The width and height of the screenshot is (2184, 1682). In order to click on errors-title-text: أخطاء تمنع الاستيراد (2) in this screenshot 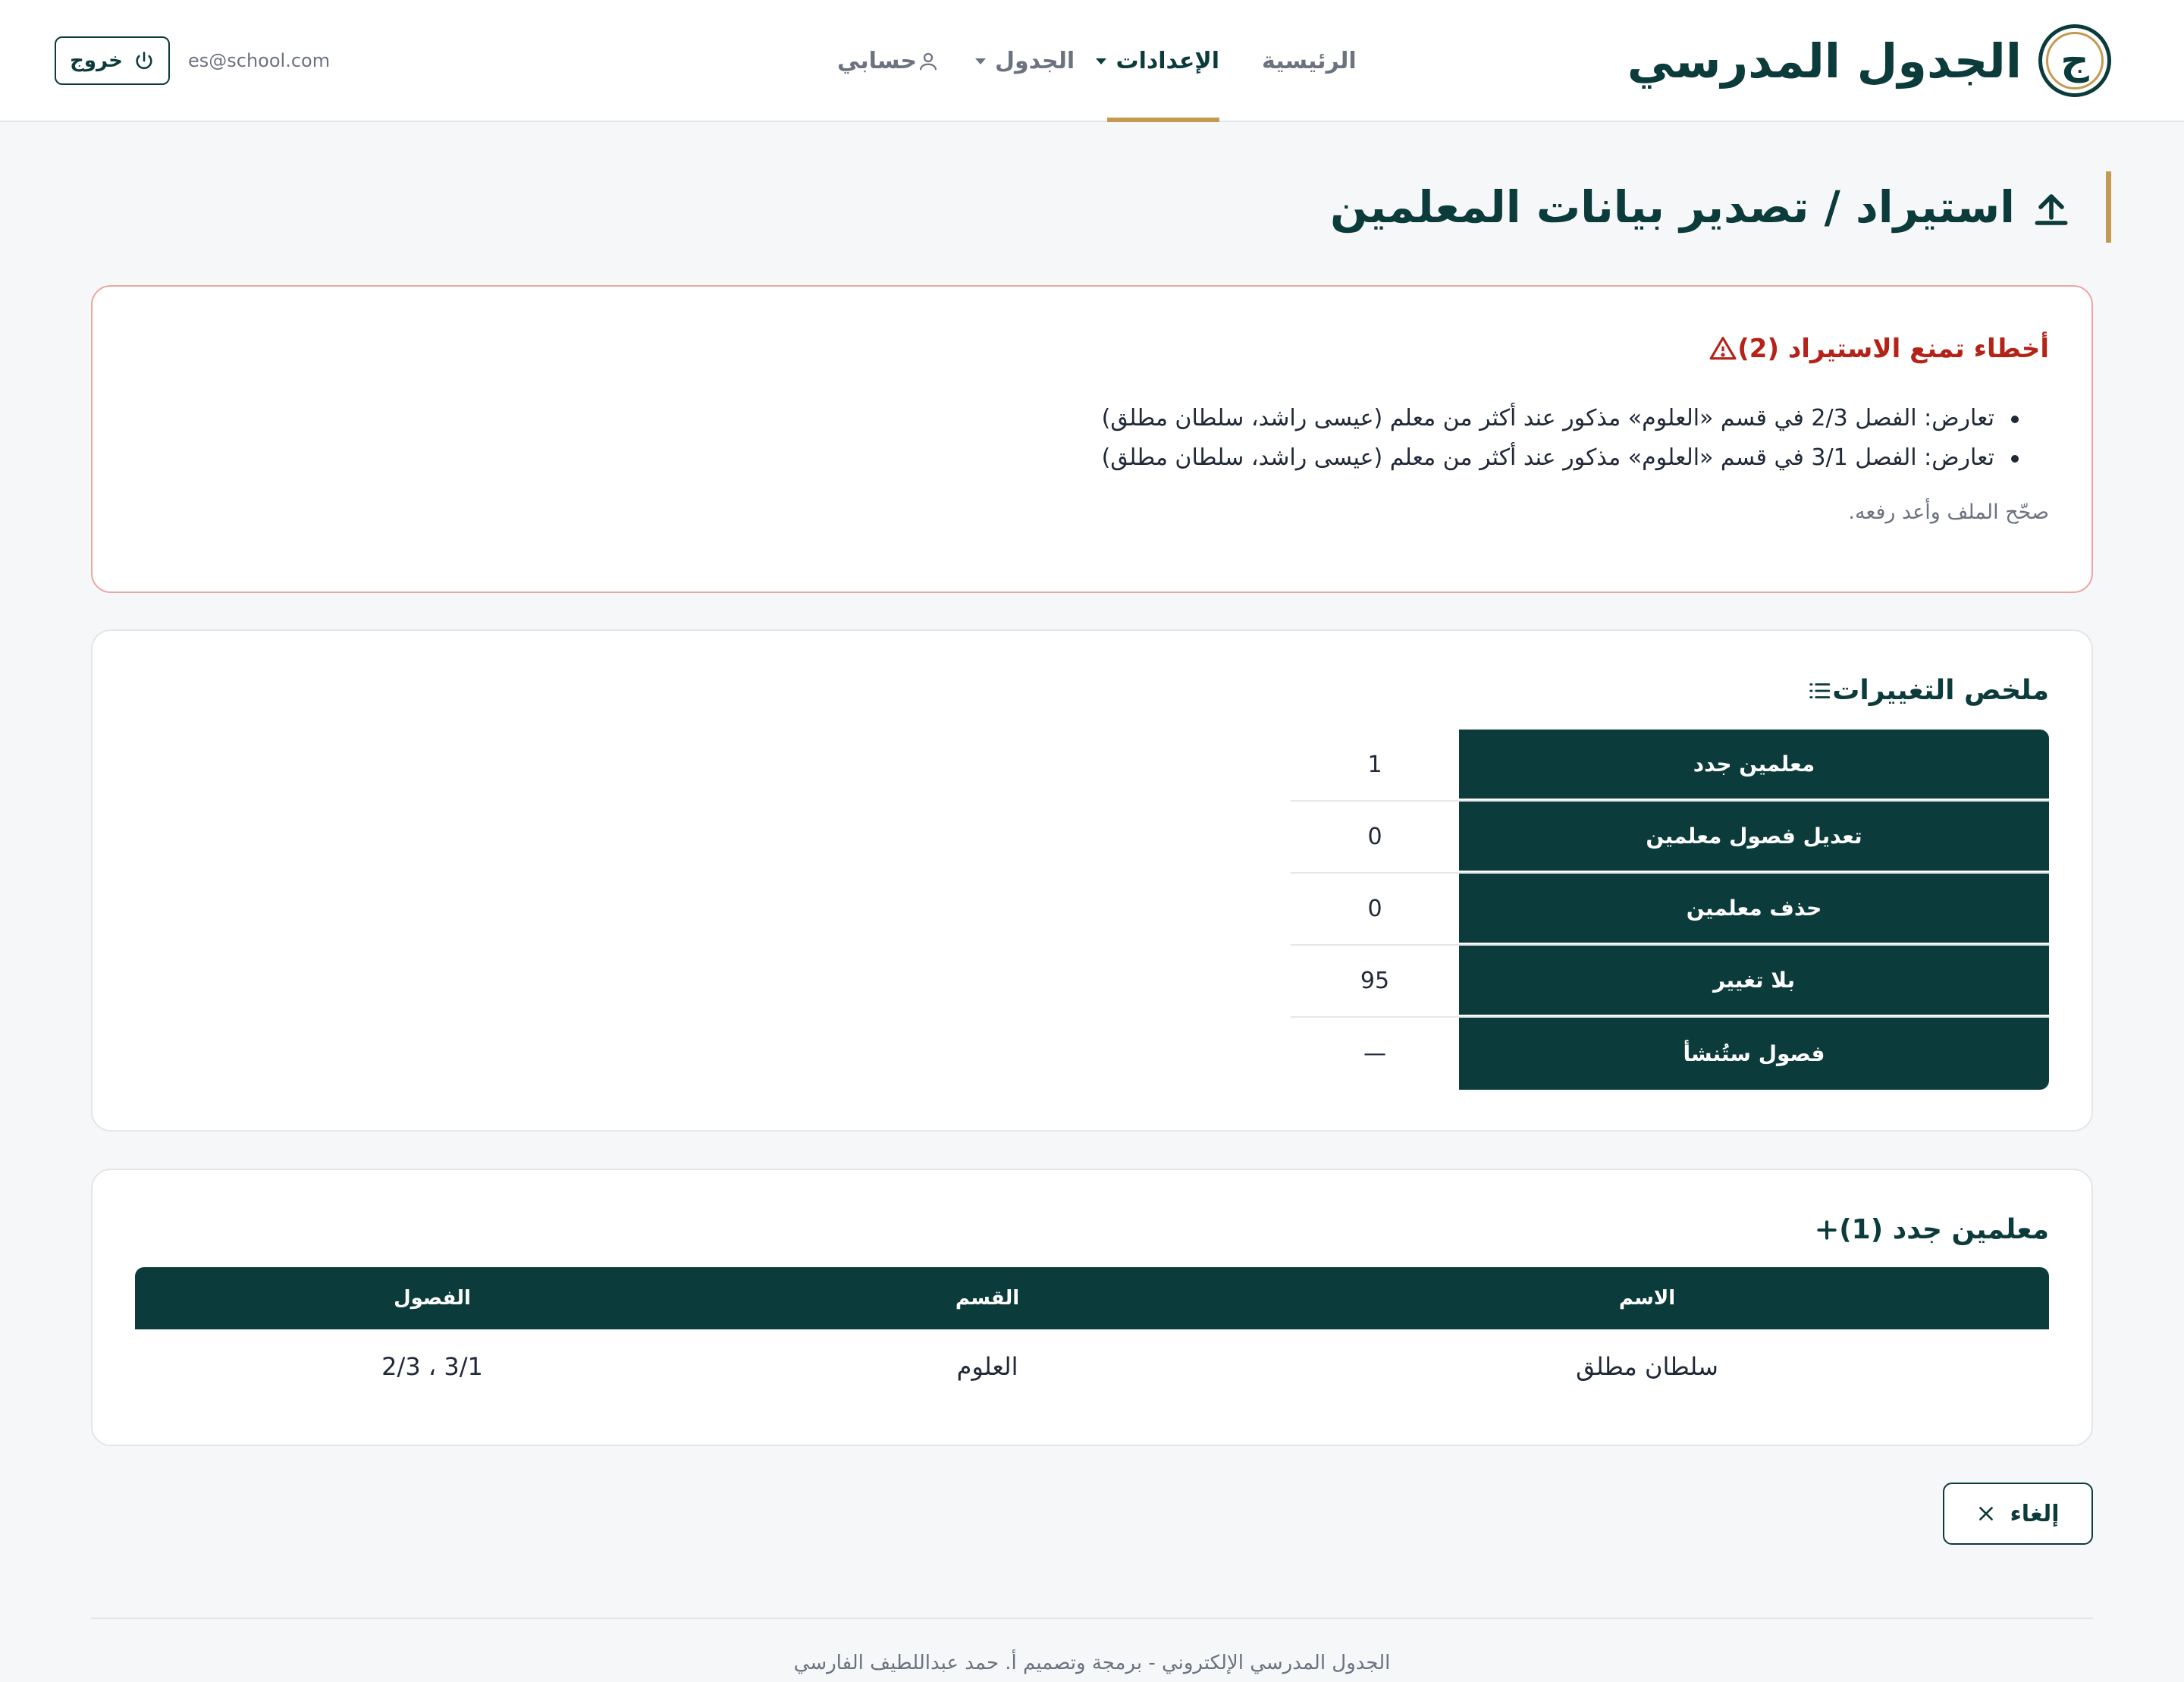, I will do `click(1893, 349)`.